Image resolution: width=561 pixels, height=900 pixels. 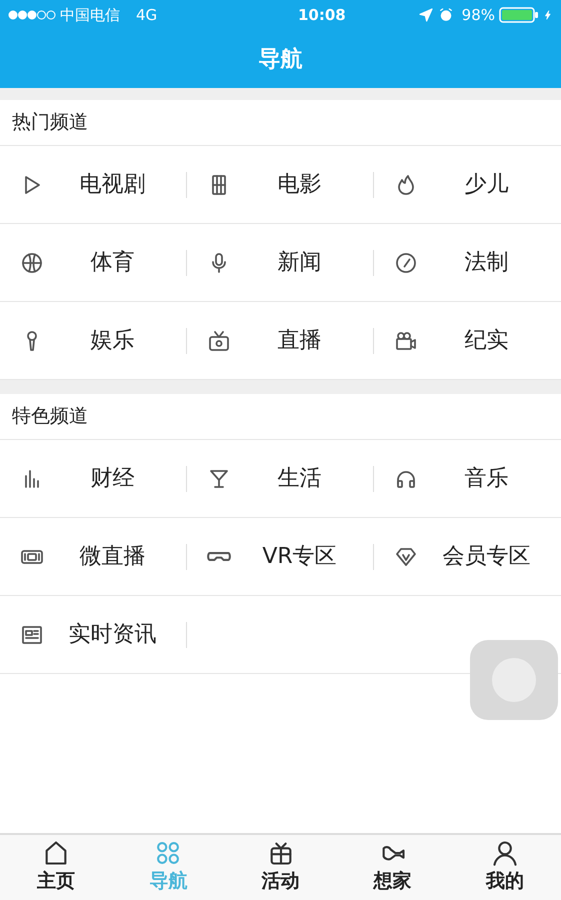 What do you see at coordinates (392, 867) in the screenshot?
I see `tab-button: 想家` at bounding box center [392, 867].